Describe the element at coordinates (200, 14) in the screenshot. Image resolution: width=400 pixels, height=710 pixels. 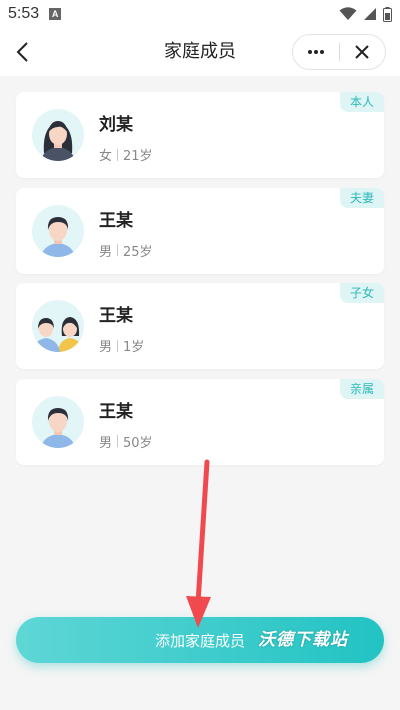
I see `status-bar: 5:53 A` at that location.